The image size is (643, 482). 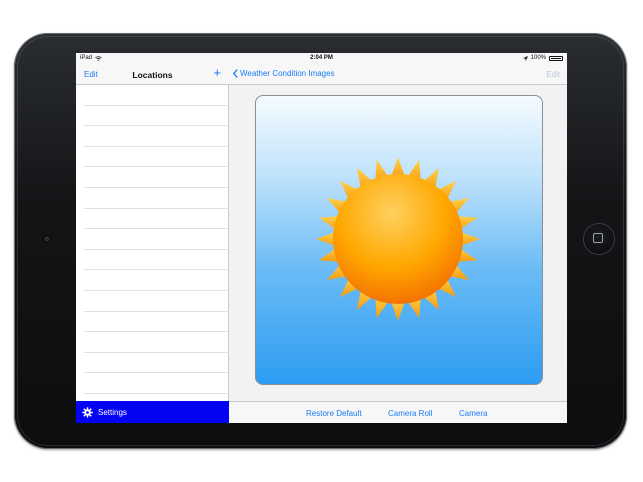 I want to click on battery-icon, so click(x=556, y=58).